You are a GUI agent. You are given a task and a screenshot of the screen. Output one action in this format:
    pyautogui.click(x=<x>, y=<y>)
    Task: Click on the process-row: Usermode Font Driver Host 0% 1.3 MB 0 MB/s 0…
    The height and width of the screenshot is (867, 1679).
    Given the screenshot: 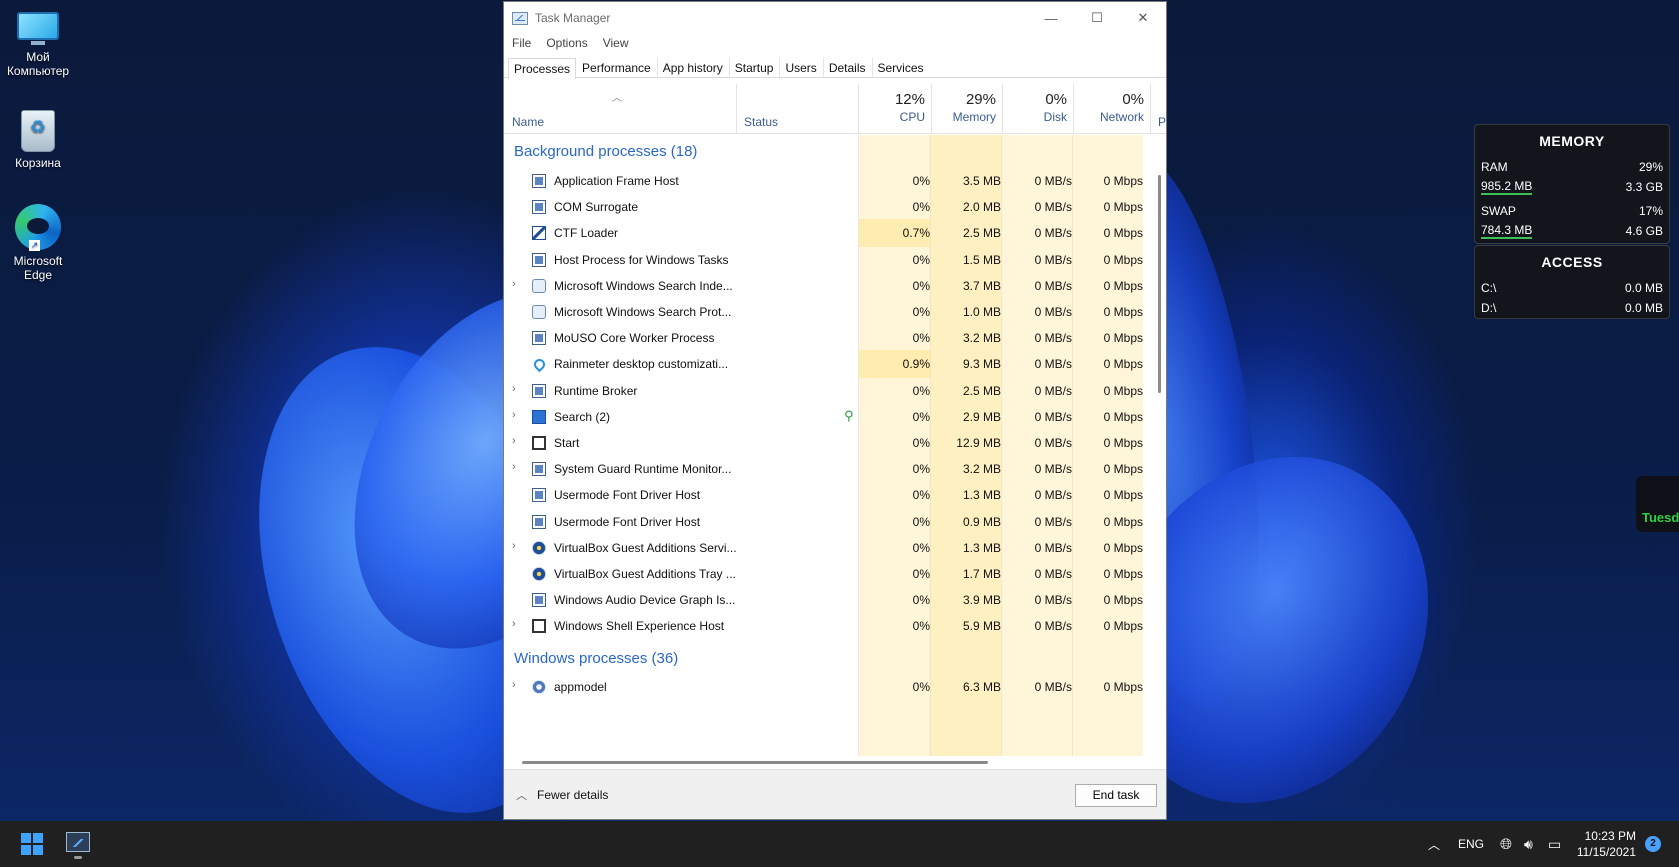 What is the action you would take?
    pyautogui.click(x=828, y=495)
    